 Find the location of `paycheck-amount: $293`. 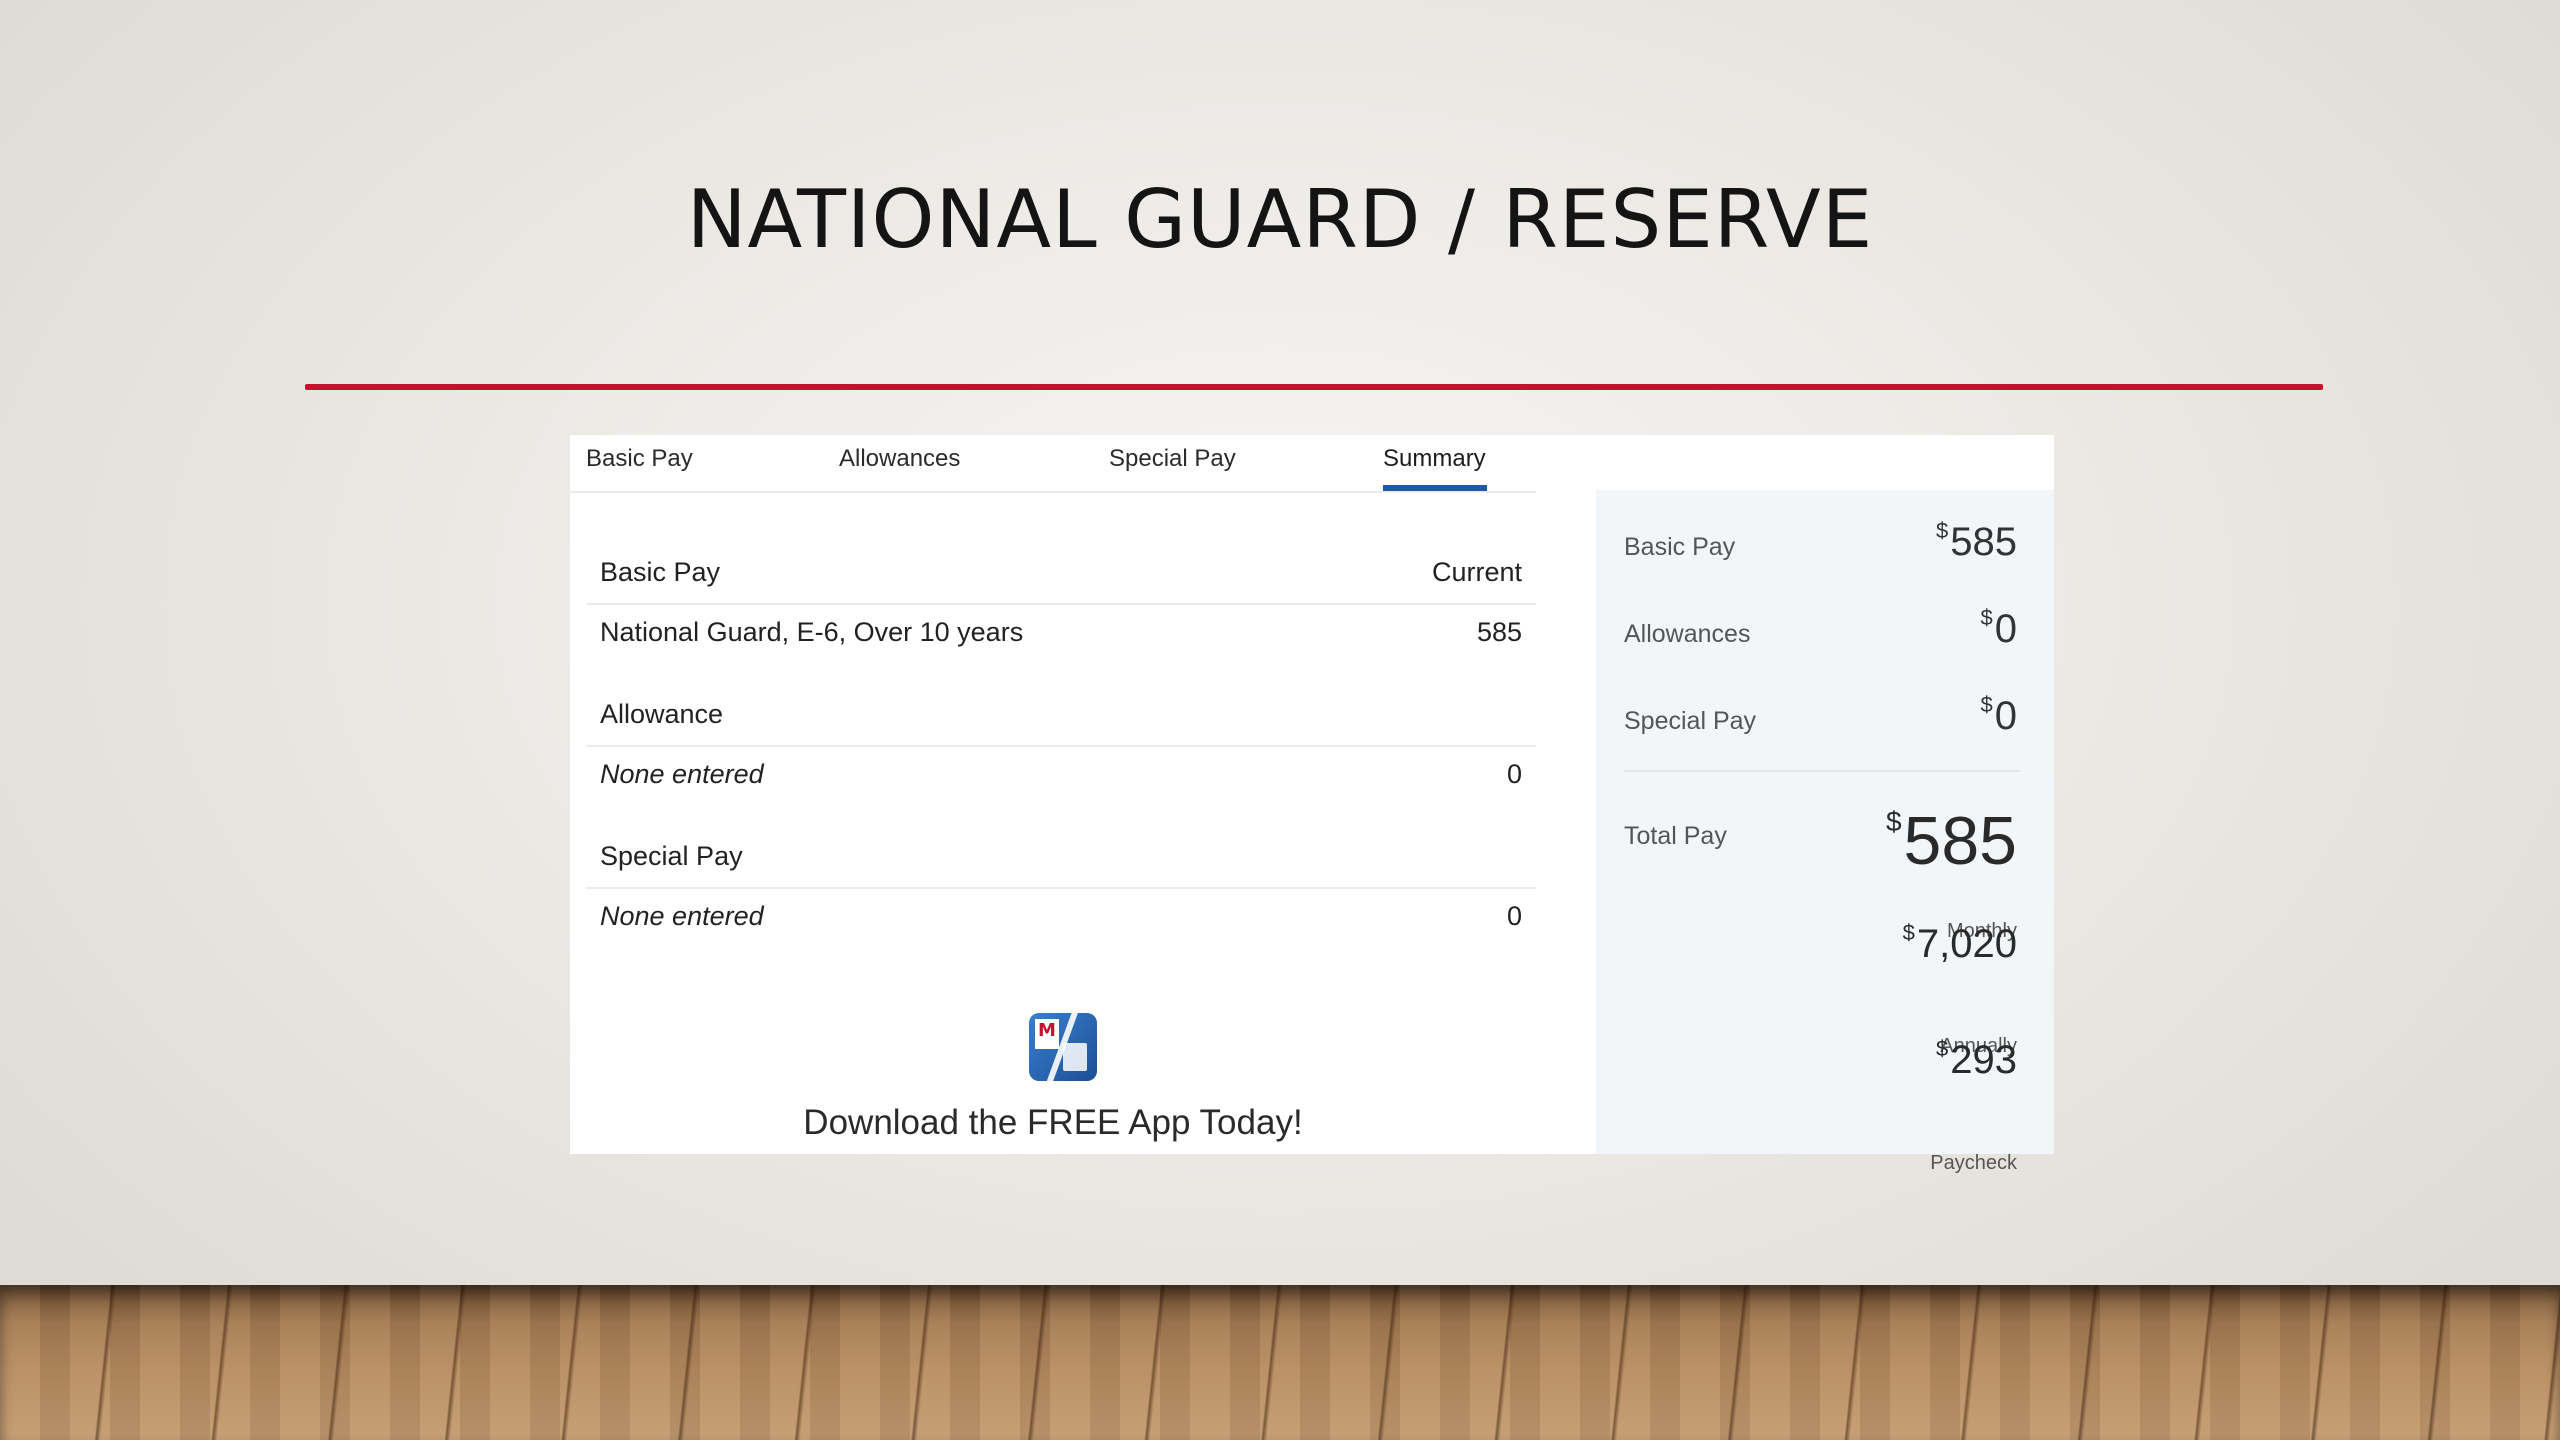

paycheck-amount: $293 is located at coordinates (1976, 1059).